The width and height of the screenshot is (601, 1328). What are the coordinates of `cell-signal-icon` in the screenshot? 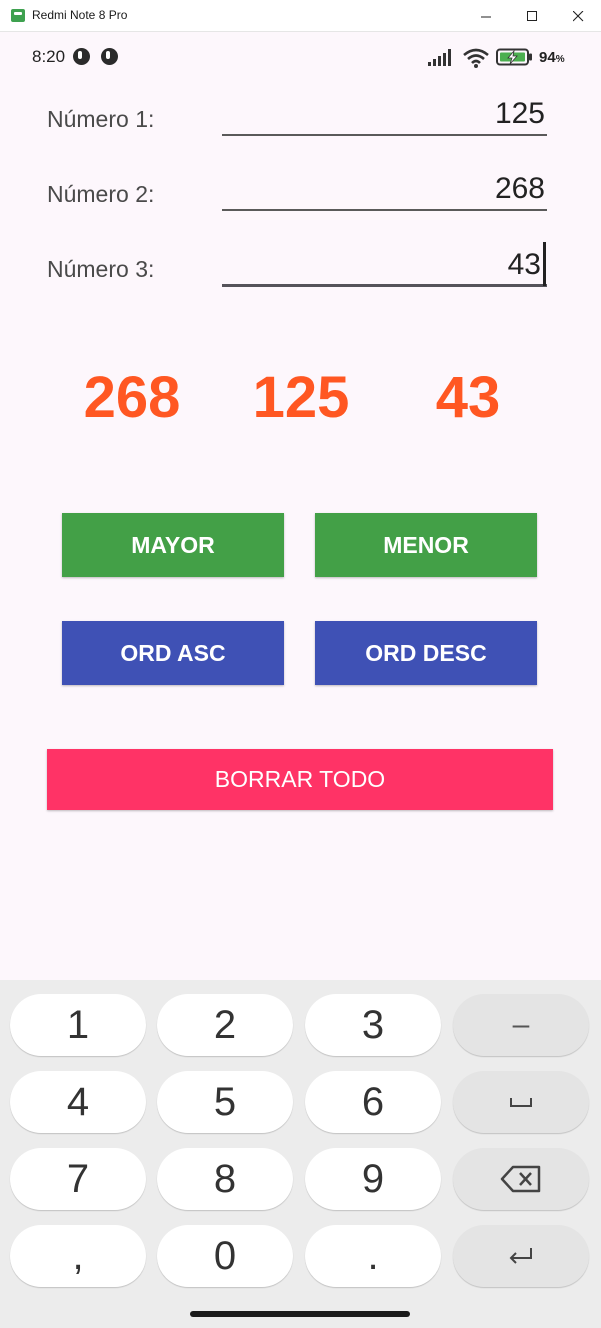 It's located at (439, 57).